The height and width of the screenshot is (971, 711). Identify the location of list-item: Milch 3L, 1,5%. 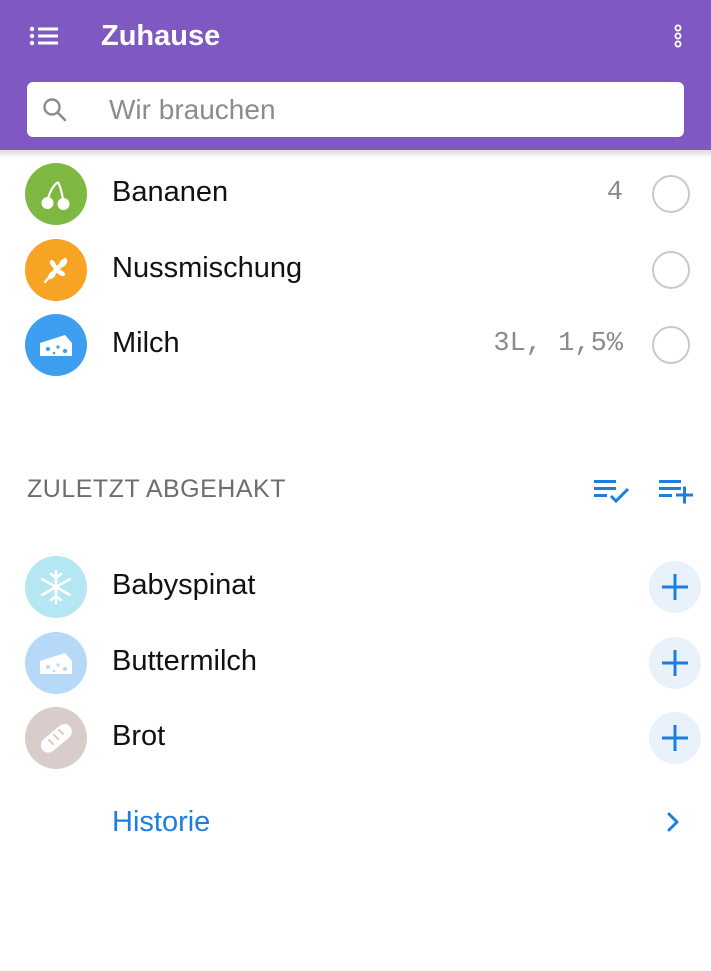
(355, 345).